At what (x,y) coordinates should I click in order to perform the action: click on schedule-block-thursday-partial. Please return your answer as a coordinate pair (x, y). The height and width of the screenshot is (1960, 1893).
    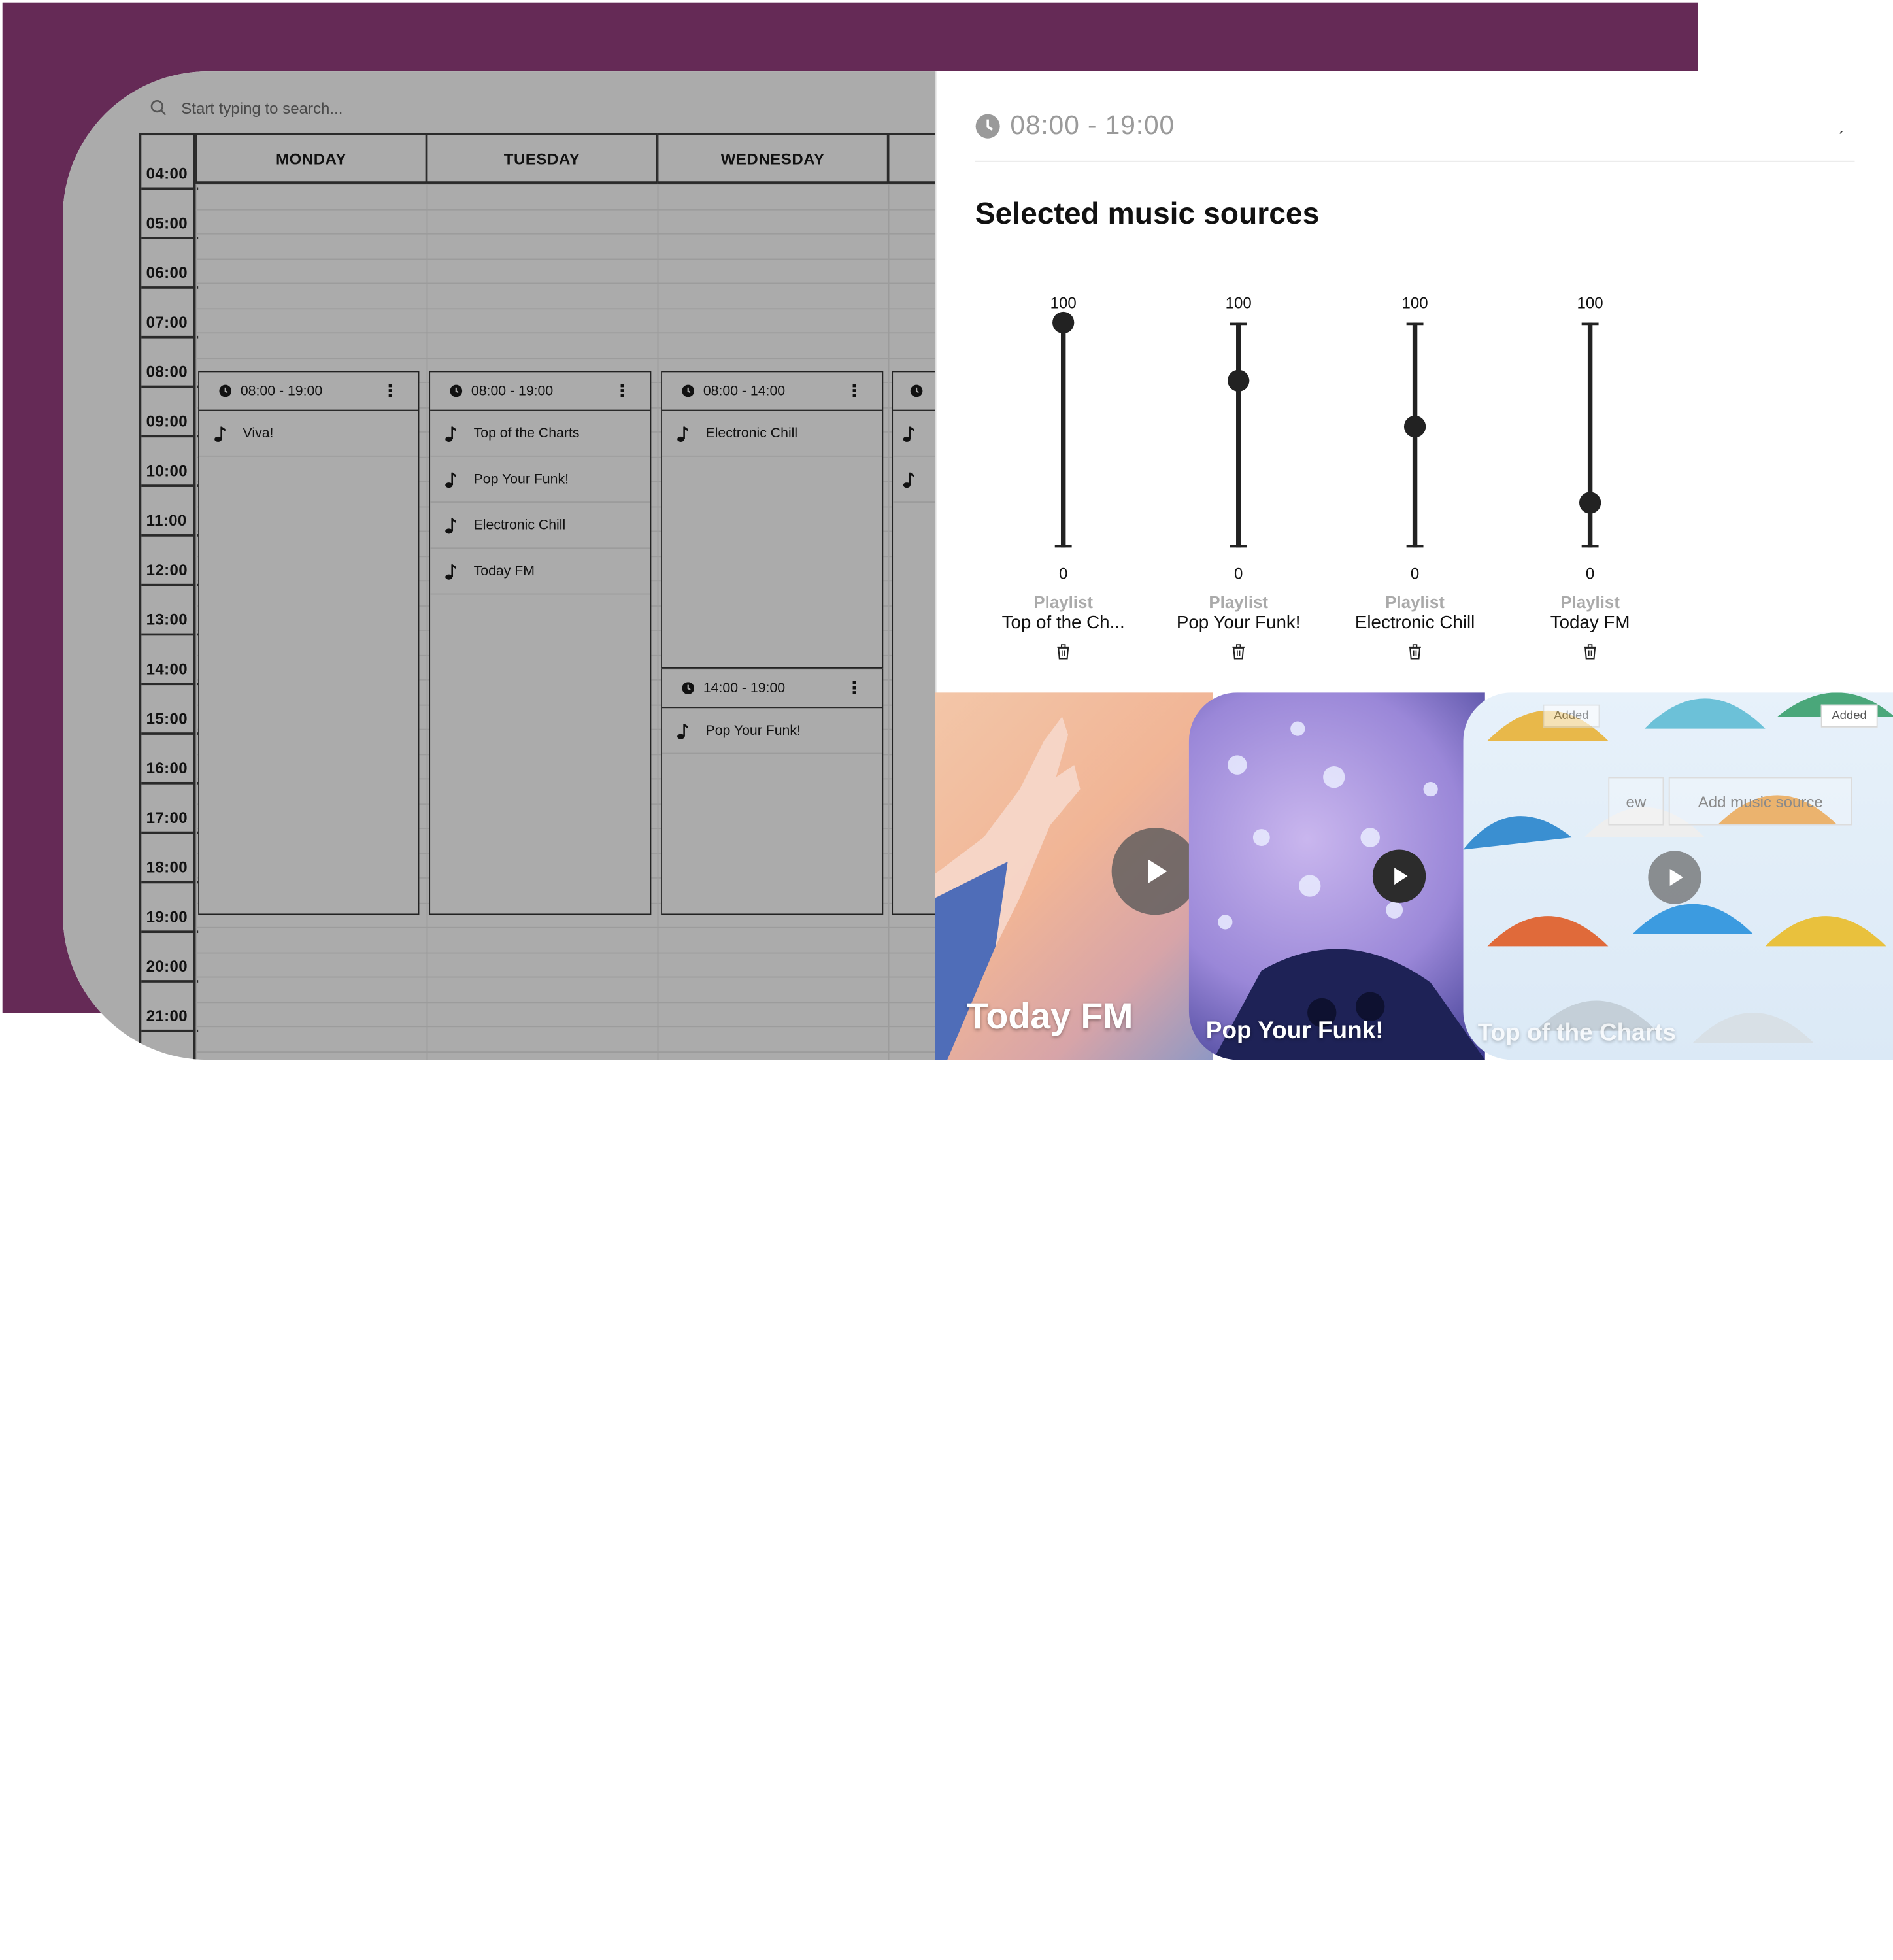
    Looking at the image, I should click on (913, 643).